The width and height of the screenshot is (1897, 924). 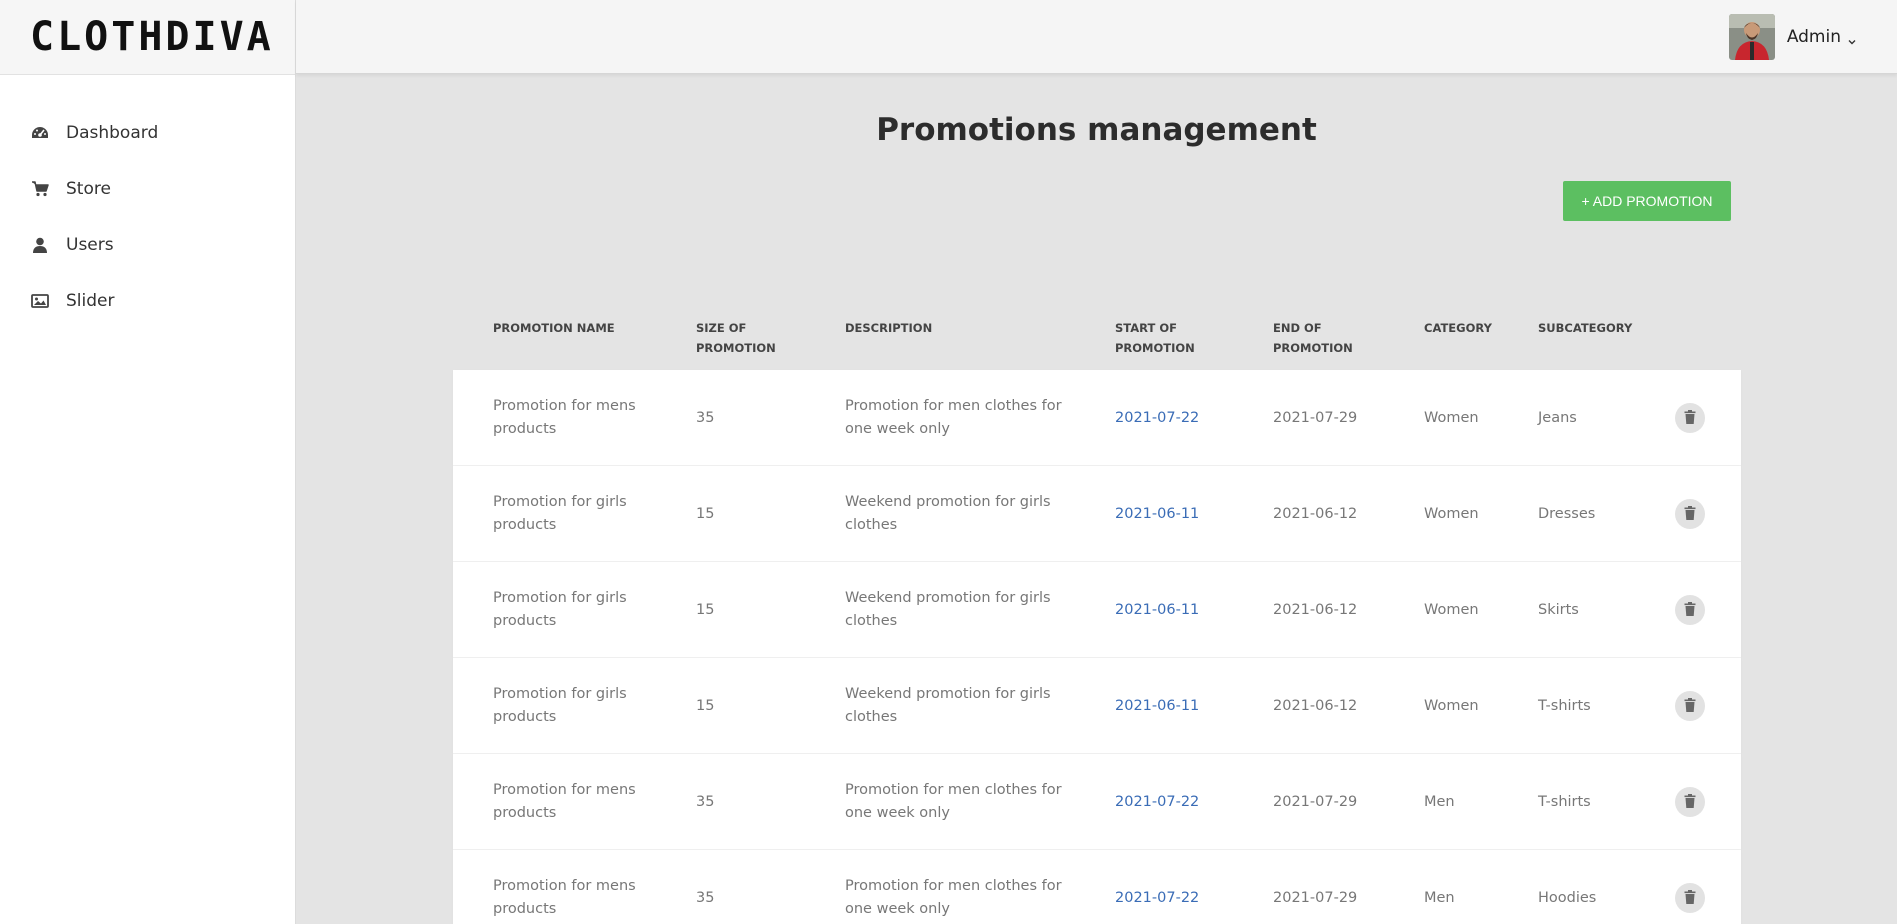 What do you see at coordinates (1585, 328) in the screenshot?
I see `header-subcategory: SUBCATEGORY` at bounding box center [1585, 328].